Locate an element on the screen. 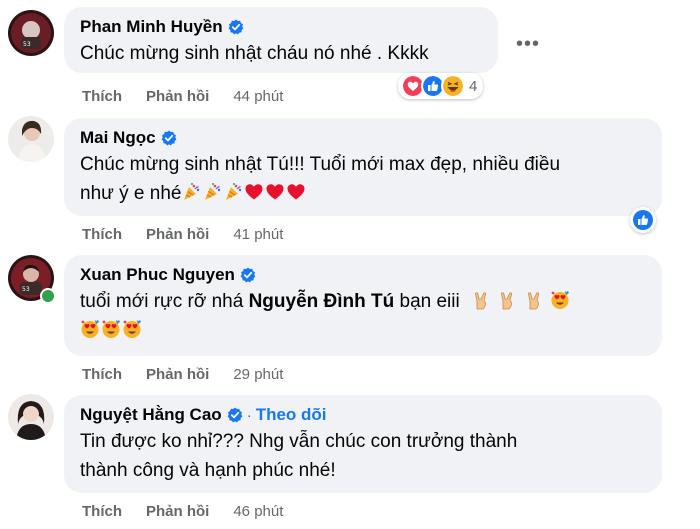 Image resolution: width=700 pixels, height=529 pixels. online-status-indicator is located at coordinates (48, 296).